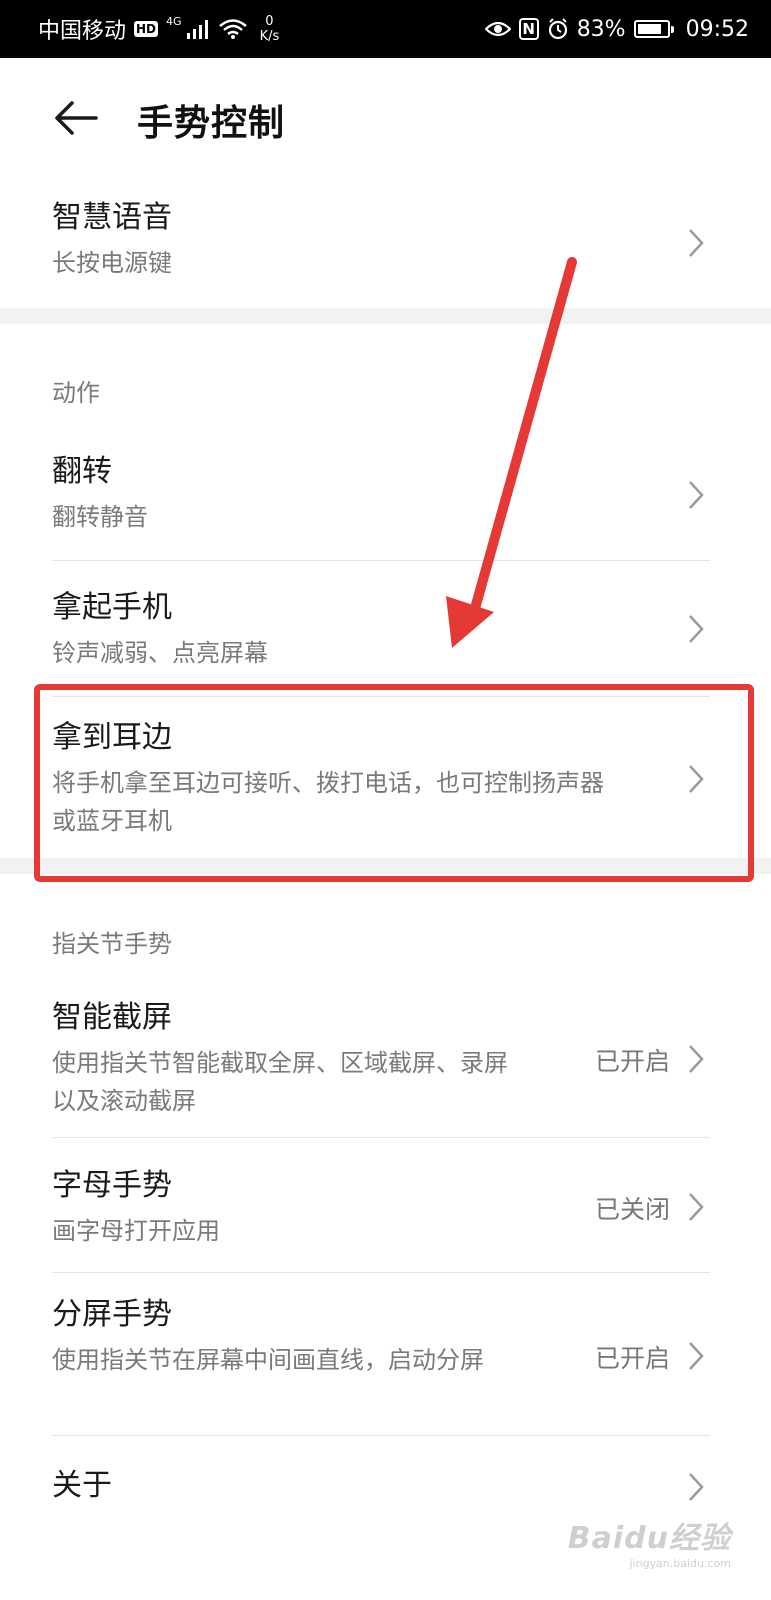 This screenshot has width=771, height=1600. What do you see at coordinates (649, 1538) in the screenshot?
I see `watermark-brand: Baidu经验` at bounding box center [649, 1538].